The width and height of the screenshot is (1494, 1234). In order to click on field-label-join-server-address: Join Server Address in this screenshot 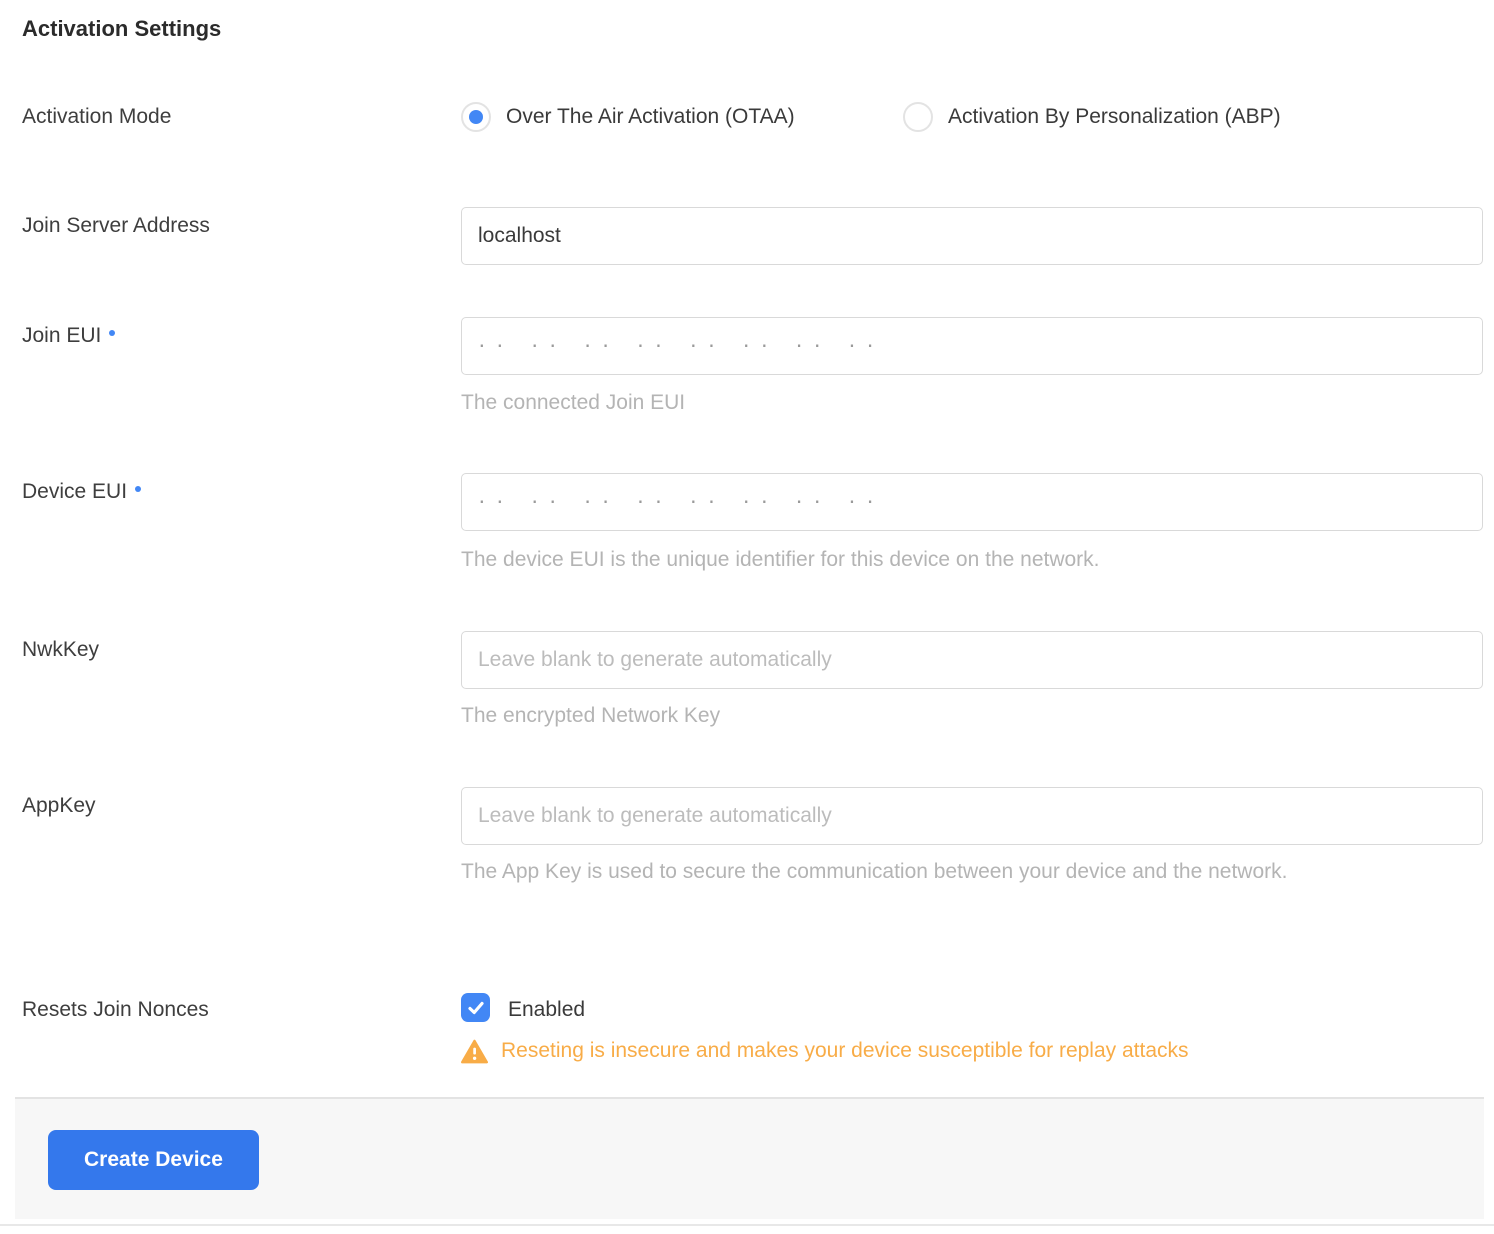, I will do `click(116, 225)`.